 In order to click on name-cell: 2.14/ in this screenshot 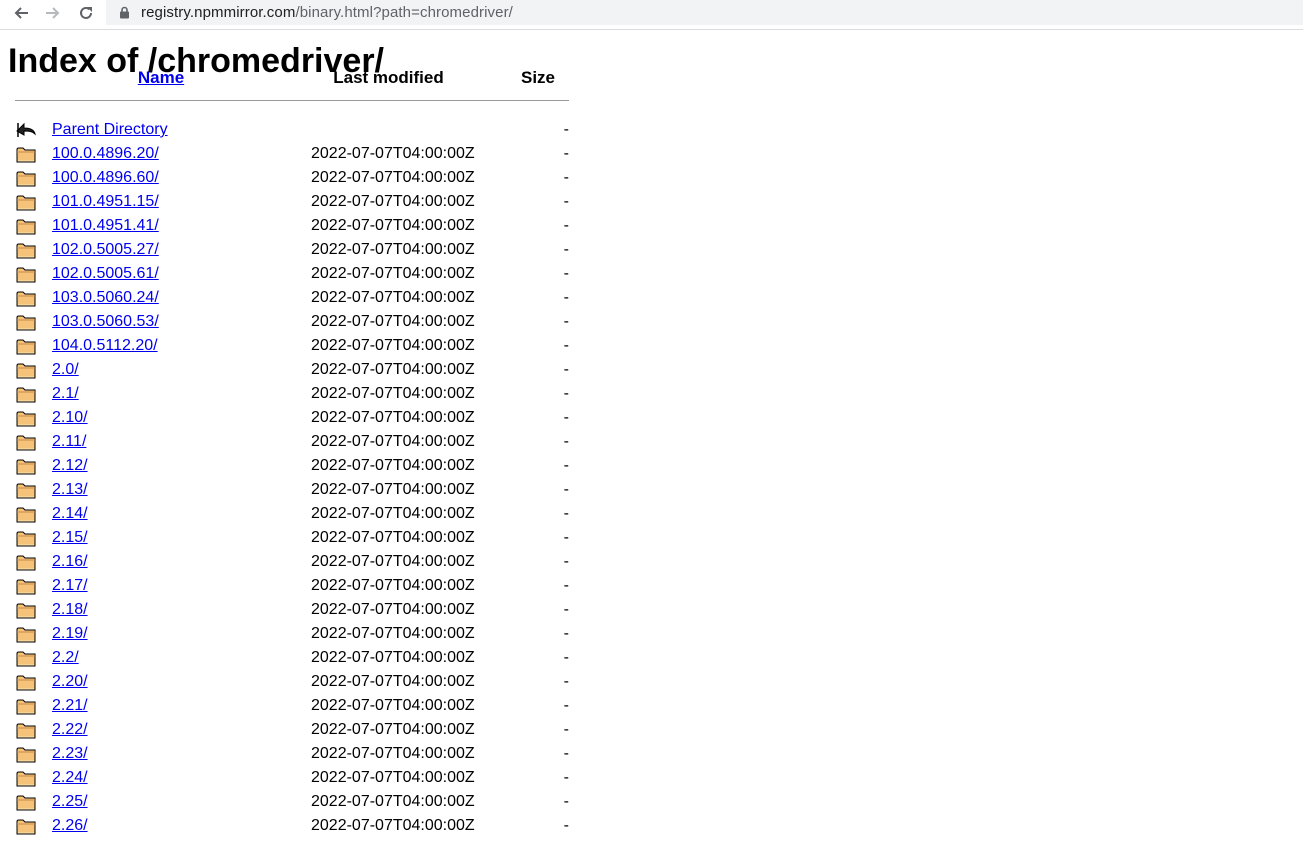, I will do `click(161, 514)`.